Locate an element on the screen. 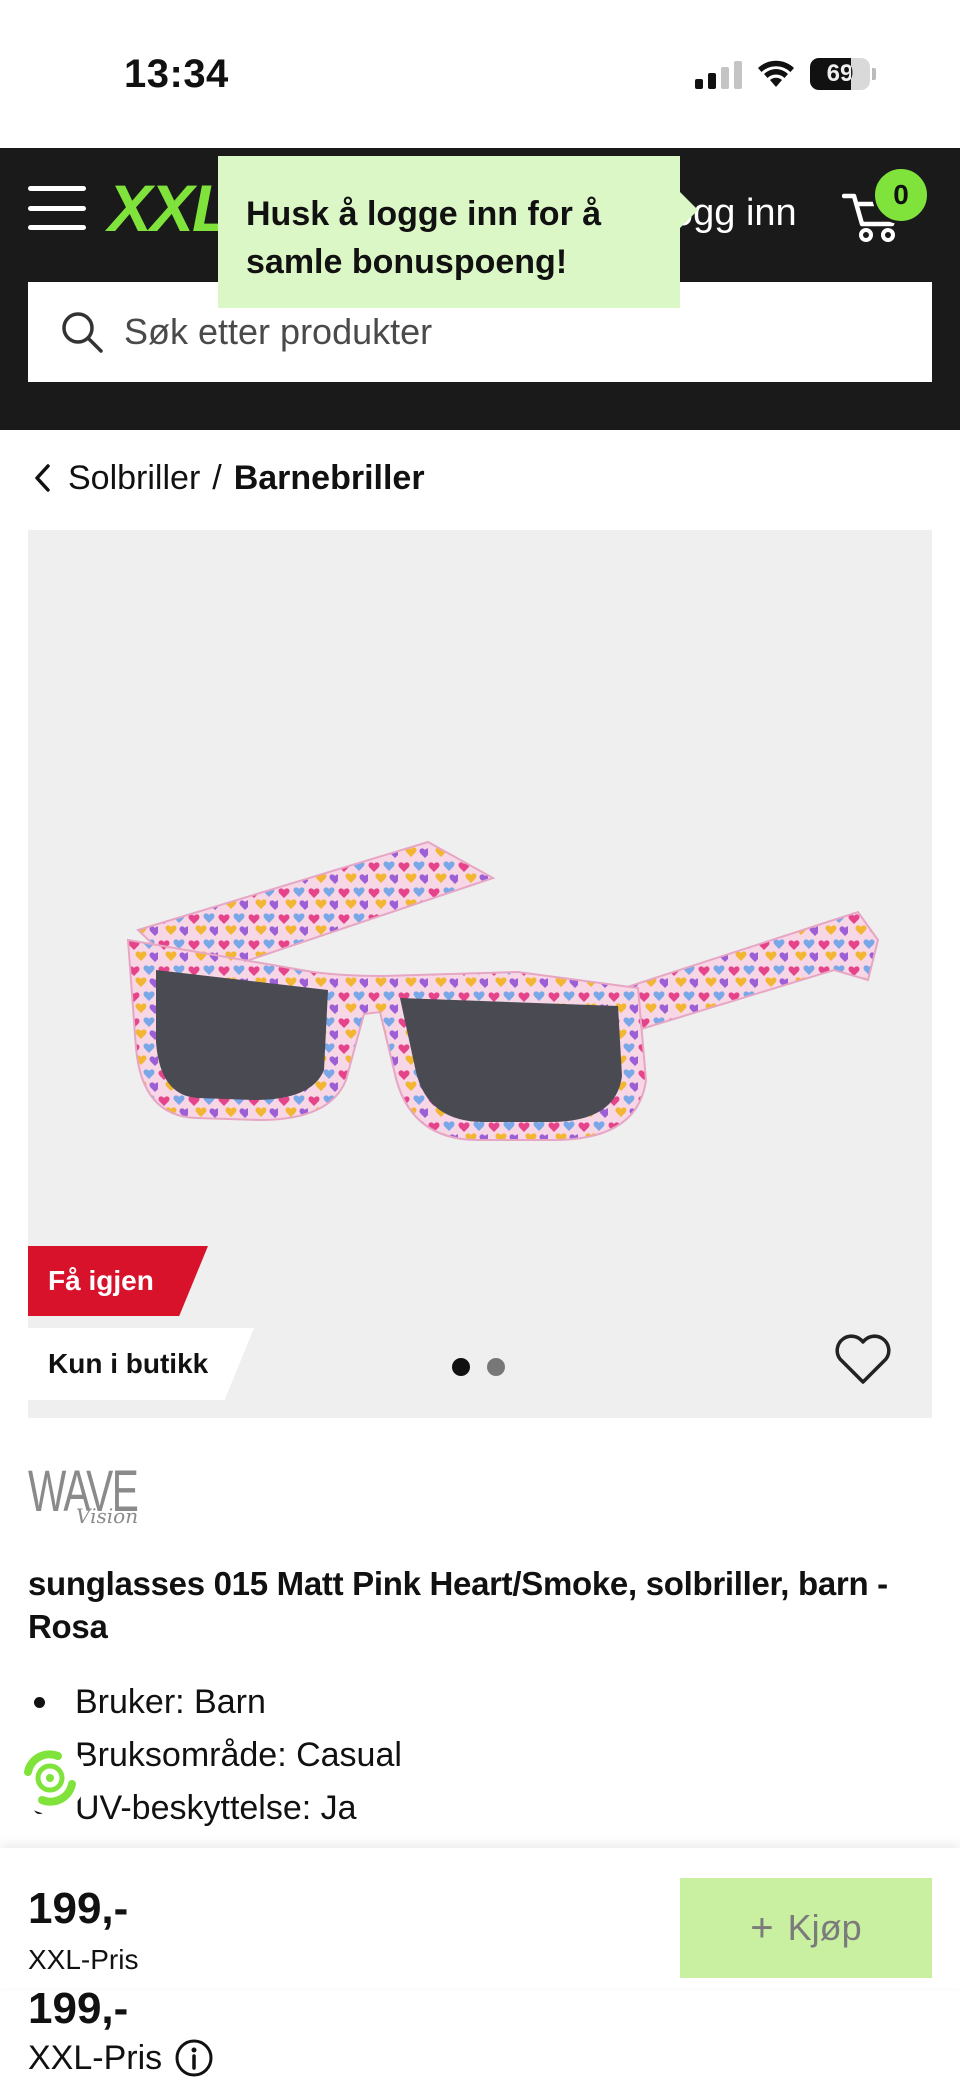  hamburger-icon is located at coordinates (57, 208).